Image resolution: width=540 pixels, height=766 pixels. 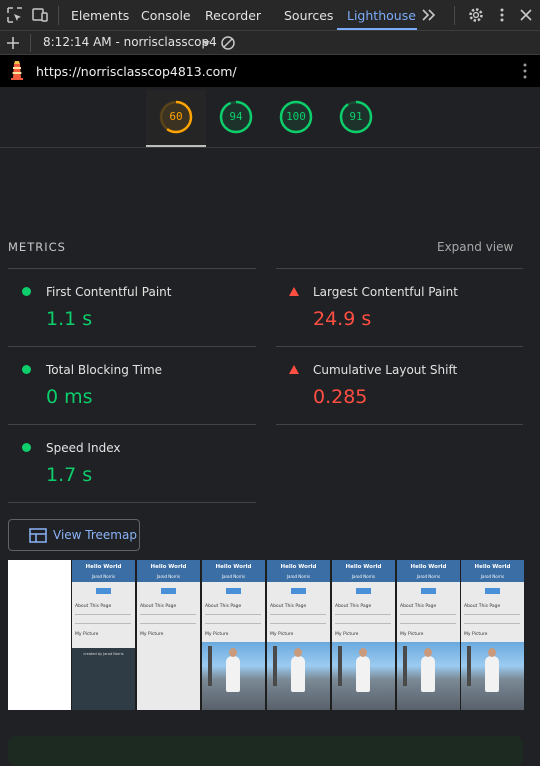 What do you see at coordinates (40, 15) in the screenshot?
I see `device-toolbar-icon` at bounding box center [40, 15].